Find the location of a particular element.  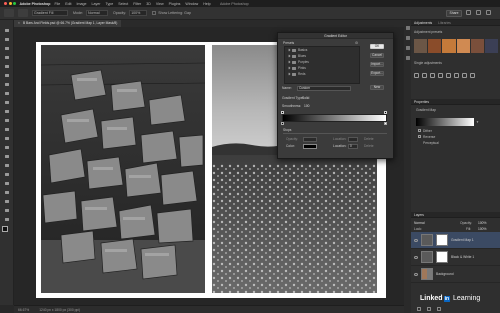

history-panel-icon is located at coordinates (407, 28).